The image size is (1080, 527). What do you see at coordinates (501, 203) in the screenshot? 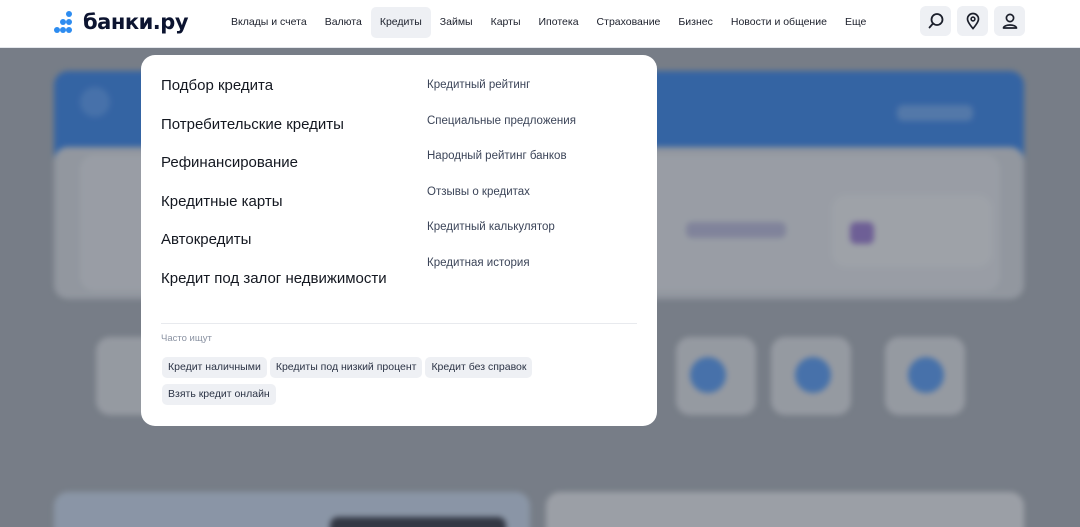
I see `menu-link-credit-reviews: Отзывы о кредитах` at bounding box center [501, 203].